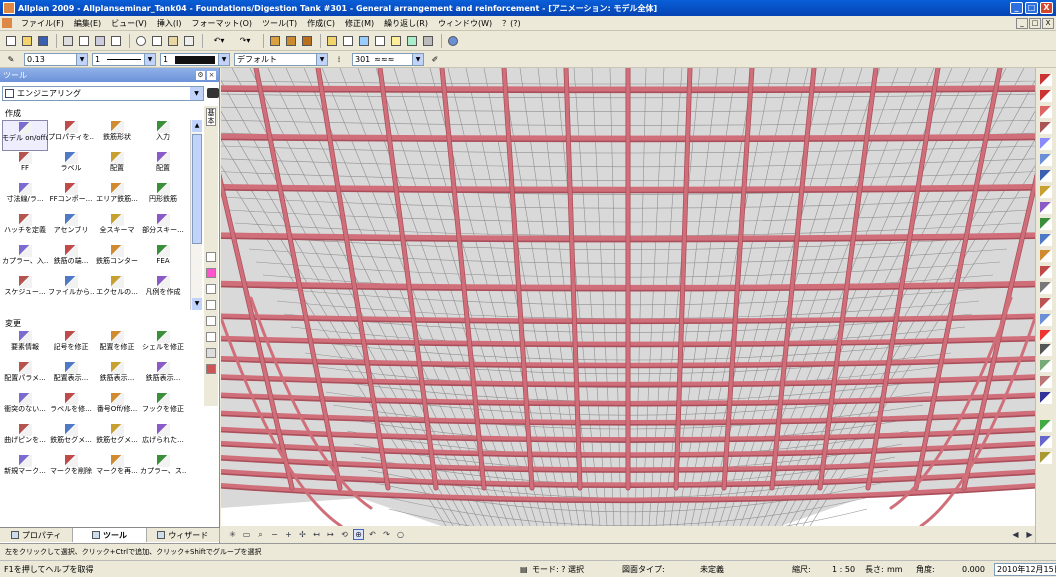 This screenshot has width=1056, height=577. I want to click on new-icon, so click(11, 41).